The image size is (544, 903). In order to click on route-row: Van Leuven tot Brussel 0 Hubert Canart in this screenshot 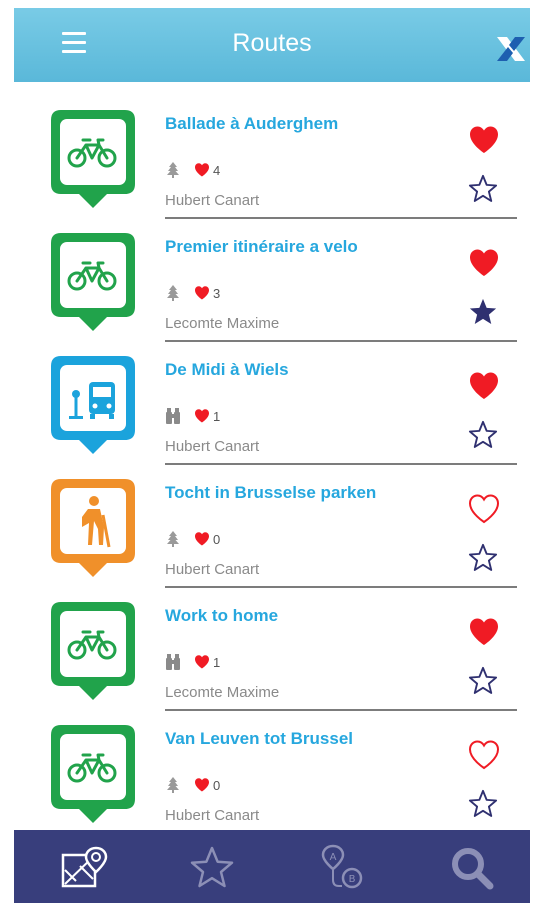, I will do `click(272, 772)`.